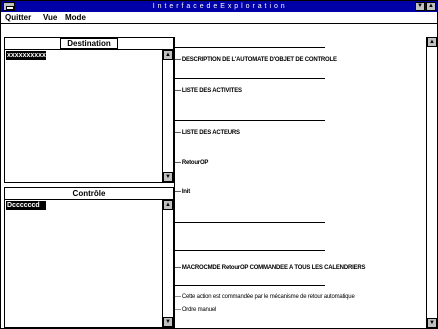  I want to click on activities-heading: LISTE DES ACTIVITES, so click(208, 91).